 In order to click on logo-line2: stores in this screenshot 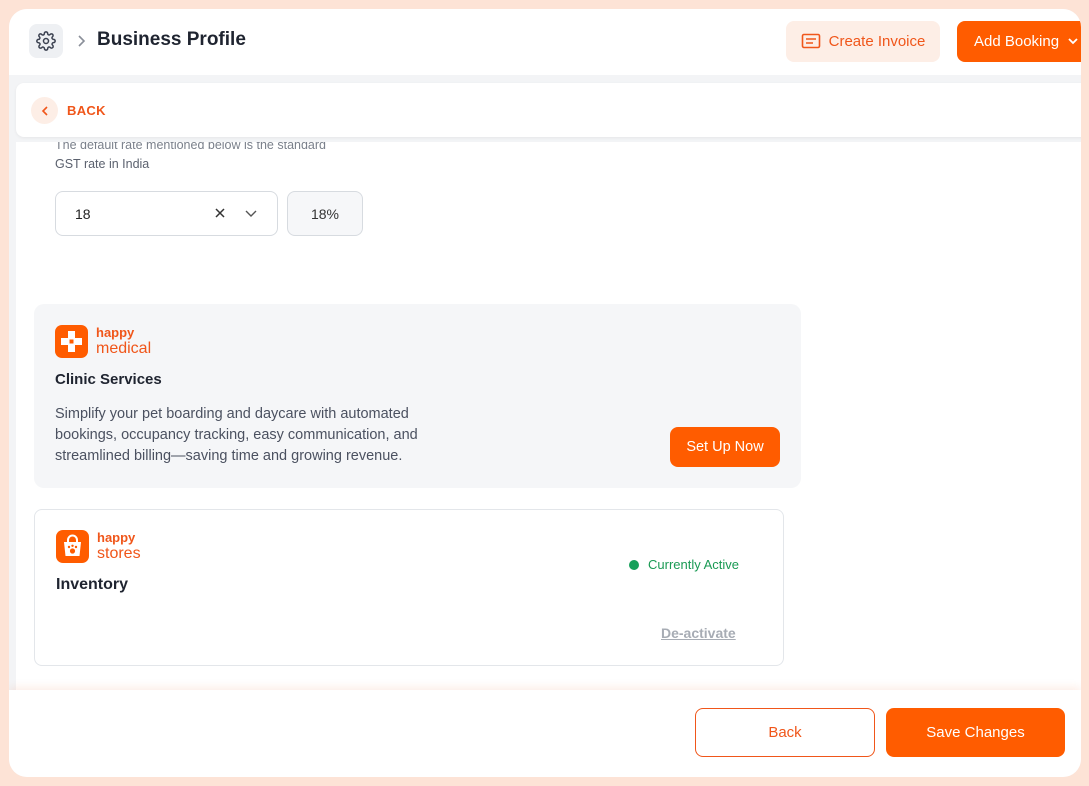, I will do `click(119, 553)`.